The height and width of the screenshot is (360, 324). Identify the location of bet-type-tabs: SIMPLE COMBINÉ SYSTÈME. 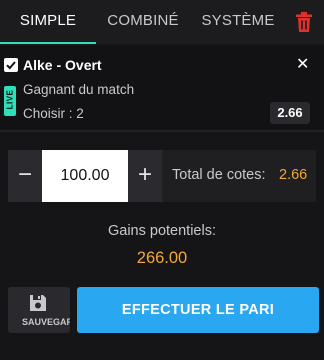
(162, 22).